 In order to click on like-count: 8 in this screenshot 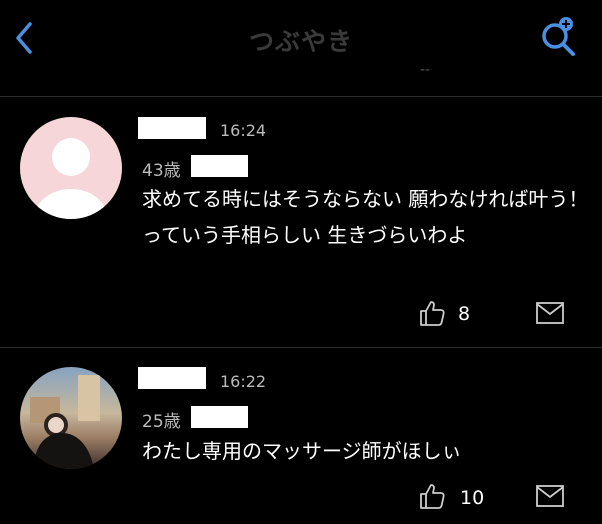, I will do `click(464, 314)`.